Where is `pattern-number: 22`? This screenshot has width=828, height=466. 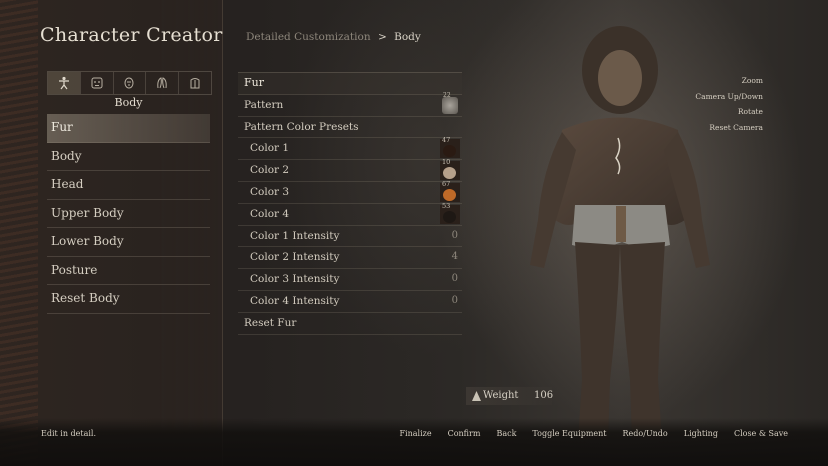 pattern-number: 22 is located at coordinates (447, 95).